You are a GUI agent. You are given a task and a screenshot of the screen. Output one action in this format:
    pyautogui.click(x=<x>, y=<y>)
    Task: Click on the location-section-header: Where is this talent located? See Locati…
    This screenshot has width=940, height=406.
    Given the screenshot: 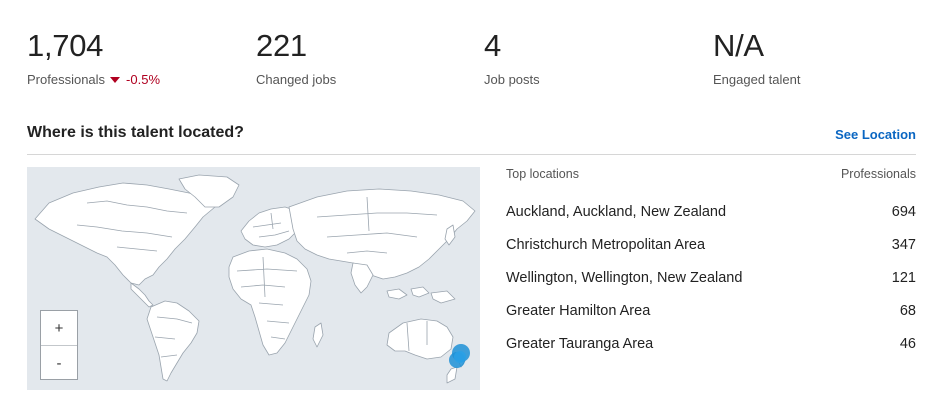 What is the action you would take?
    pyautogui.click(x=471, y=139)
    